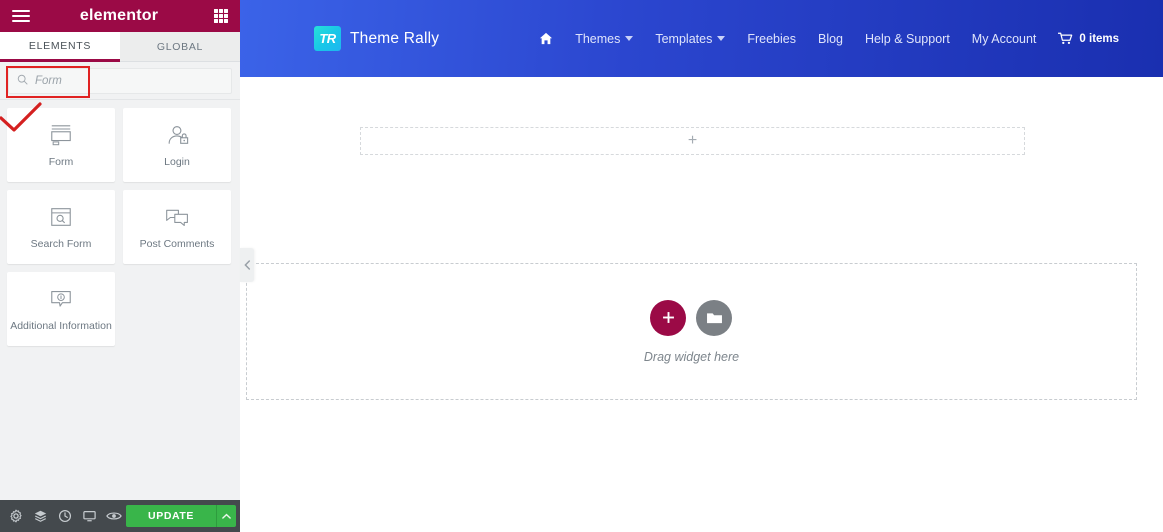 The image size is (1163, 532). I want to click on chevron-left-icon, so click(246, 265).